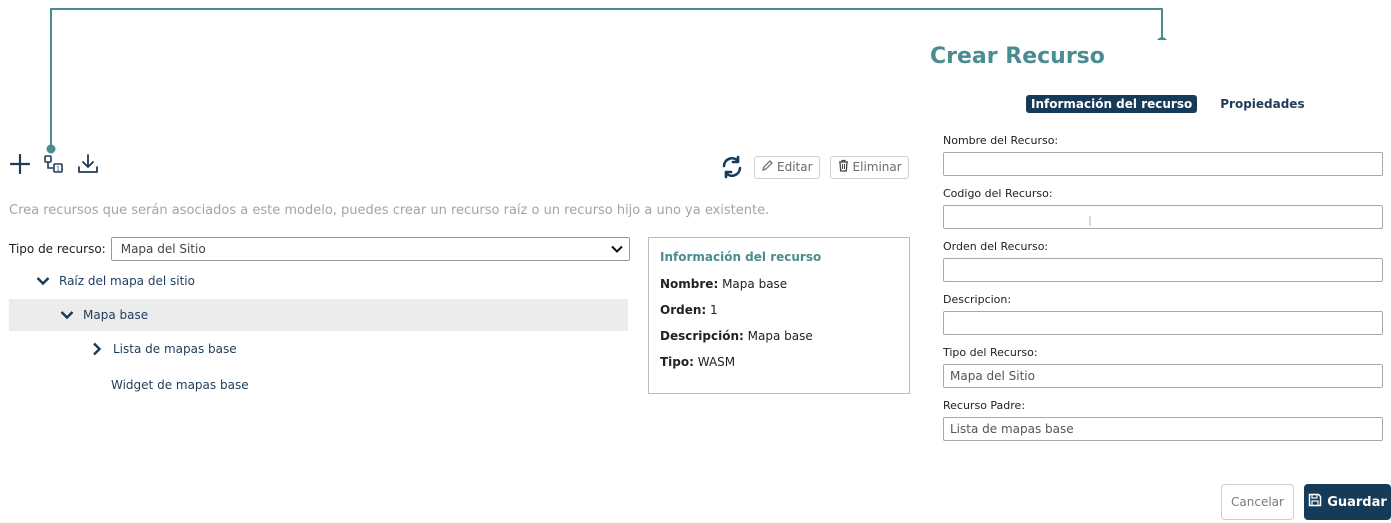  What do you see at coordinates (20, 164) in the screenshot?
I see `plus-icon` at bounding box center [20, 164].